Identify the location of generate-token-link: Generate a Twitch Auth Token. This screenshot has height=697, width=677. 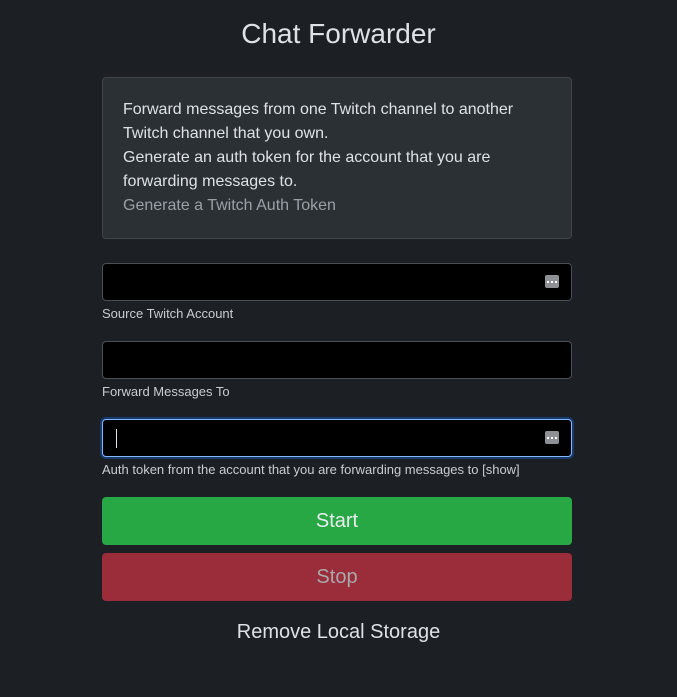
(229, 205).